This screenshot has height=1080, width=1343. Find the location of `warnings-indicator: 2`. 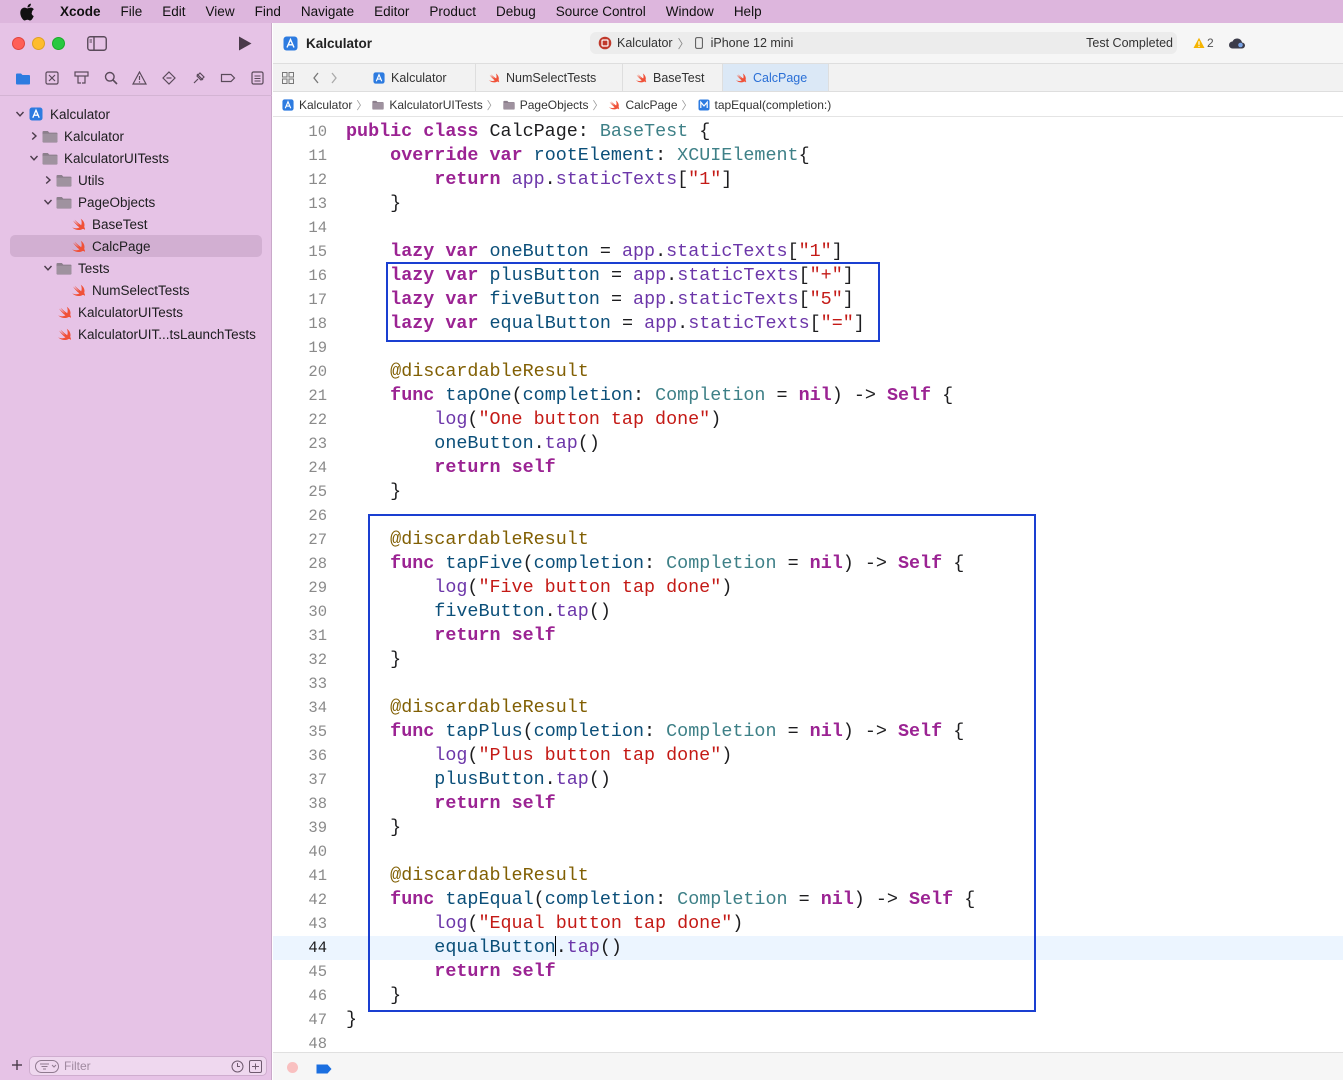

warnings-indicator: 2 is located at coordinates (1203, 43).